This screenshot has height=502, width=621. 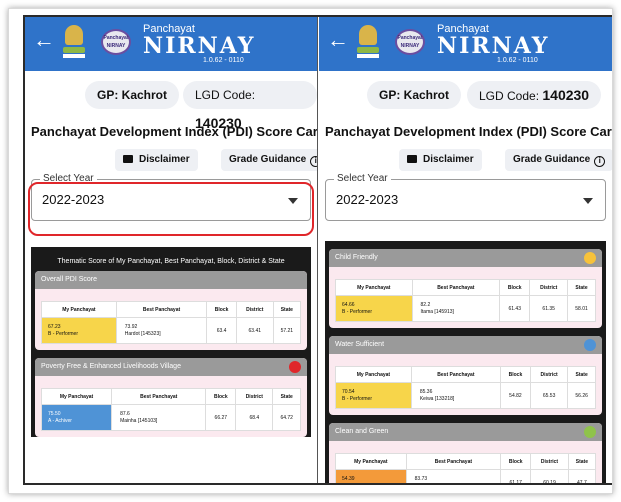 What do you see at coordinates (254, 417) in the screenshot?
I see `district-cell: 68.4` at bounding box center [254, 417].